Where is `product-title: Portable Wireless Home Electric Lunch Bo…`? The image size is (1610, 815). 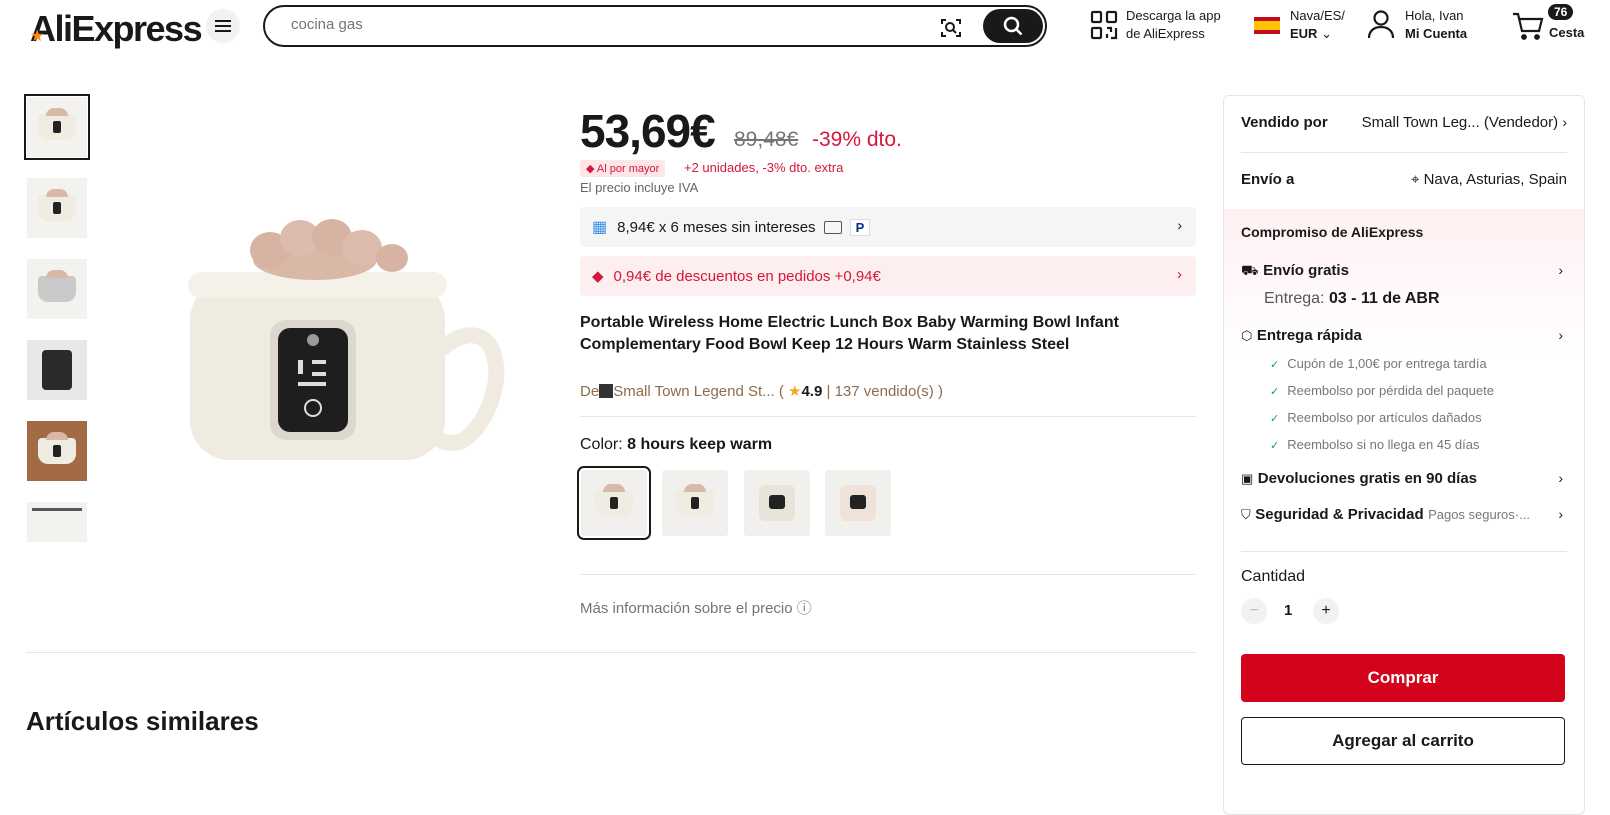 product-title: Portable Wireless Home Electric Lunch Bo… is located at coordinates (849, 333).